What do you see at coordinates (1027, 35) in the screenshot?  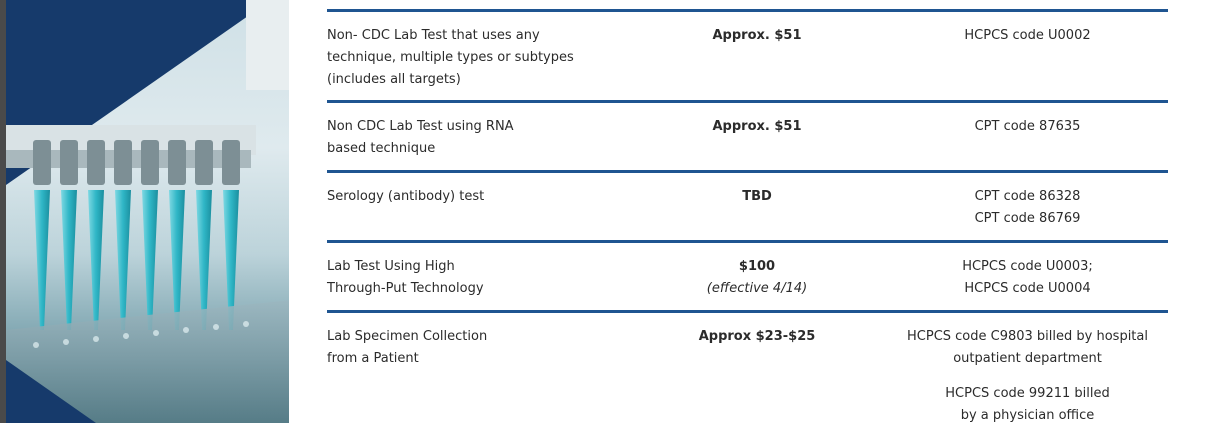 I see `code-cell: HCPCS code U0002` at bounding box center [1027, 35].